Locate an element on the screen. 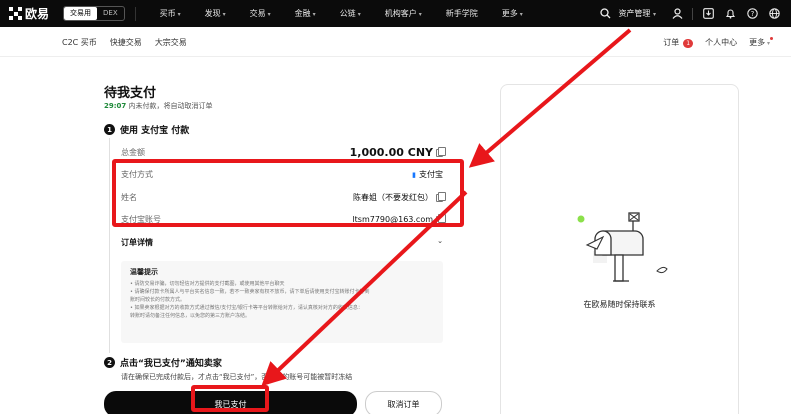 The width and height of the screenshot is (791, 414). download-icon is located at coordinates (708, 13).